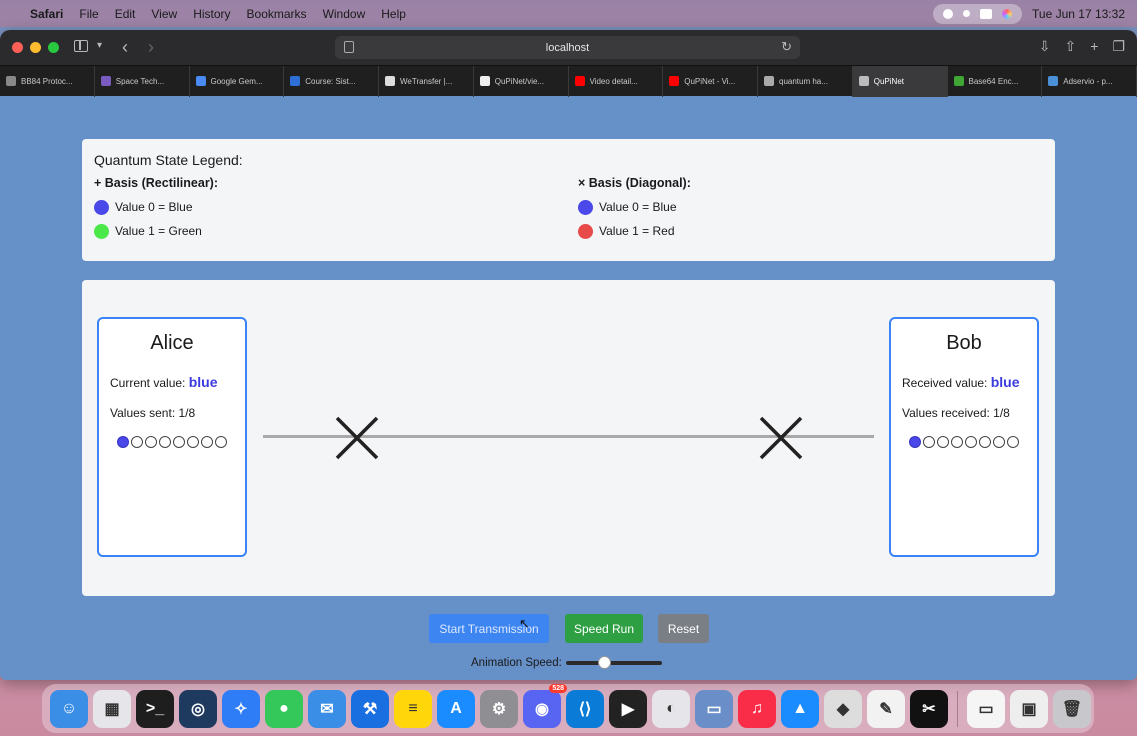  I want to click on keynote-icon: ▲, so click(800, 708).